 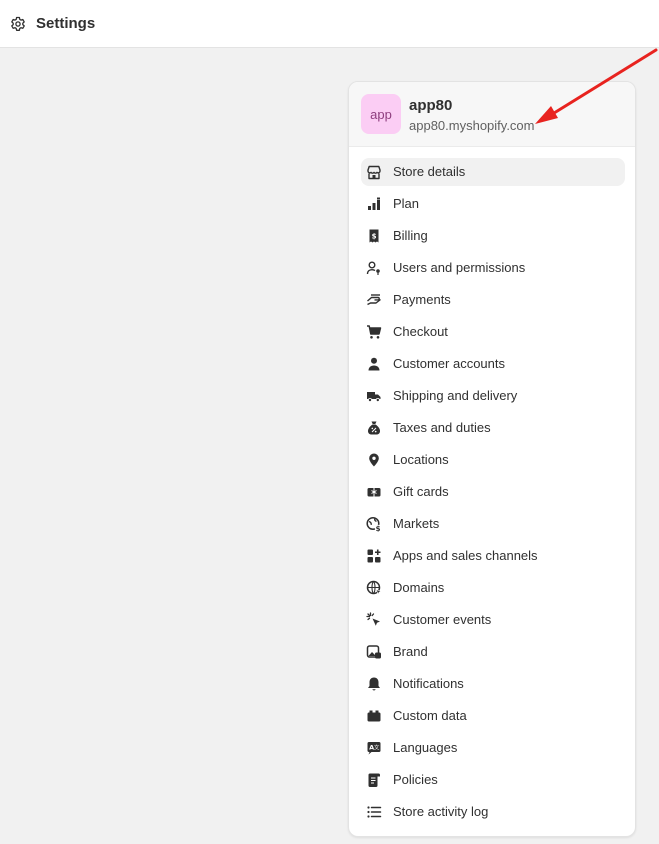 I want to click on nav-item-customer-accounts: Customer accounts, so click(x=493, y=364).